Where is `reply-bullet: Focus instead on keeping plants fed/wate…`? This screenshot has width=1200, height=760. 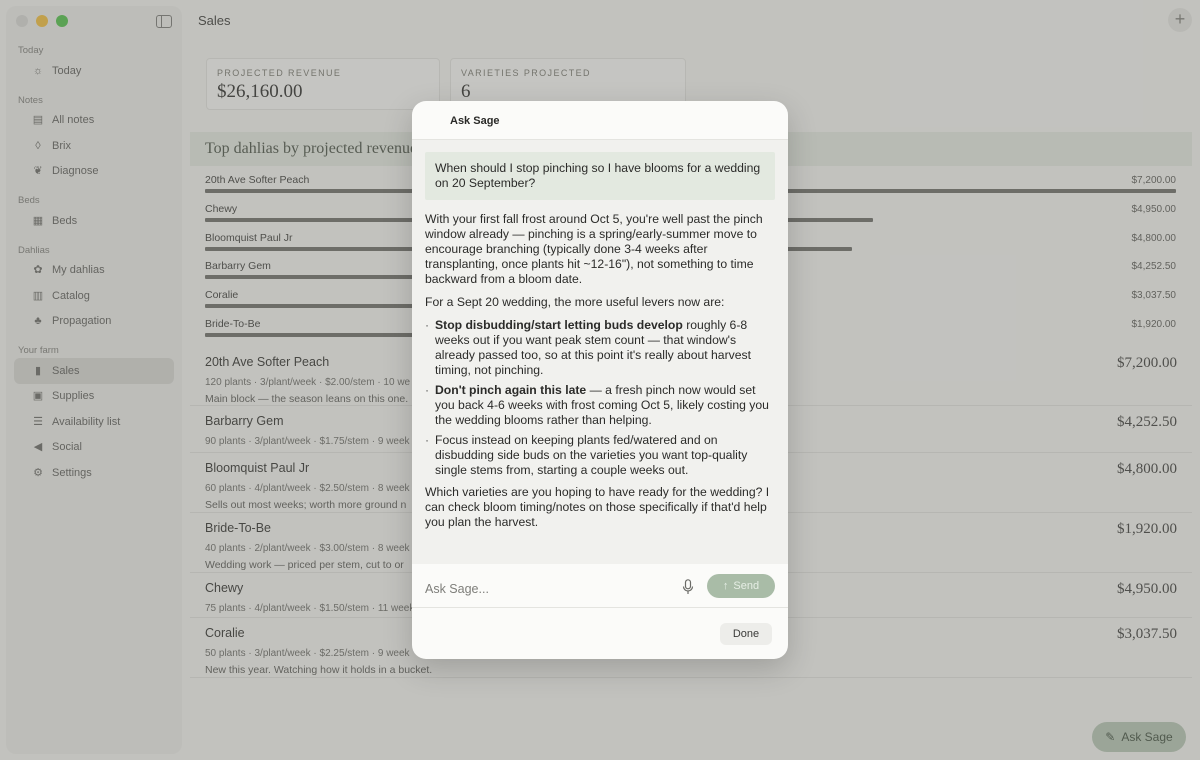 reply-bullet: Focus instead on keeping plants fed/wate… is located at coordinates (600, 455).